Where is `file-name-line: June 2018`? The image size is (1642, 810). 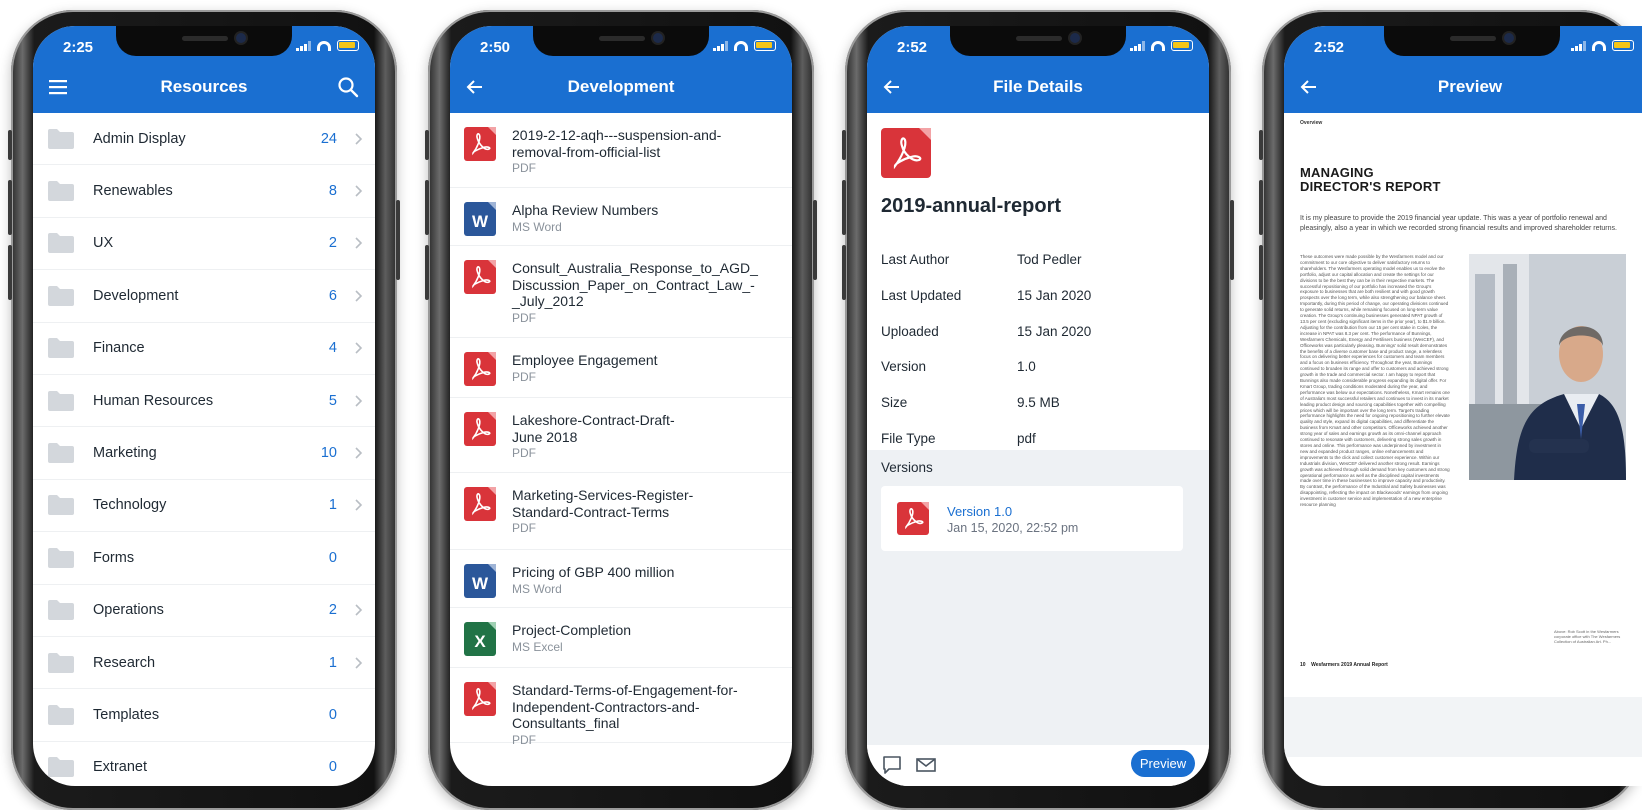
file-name-line: June 2018 is located at coordinates (545, 436).